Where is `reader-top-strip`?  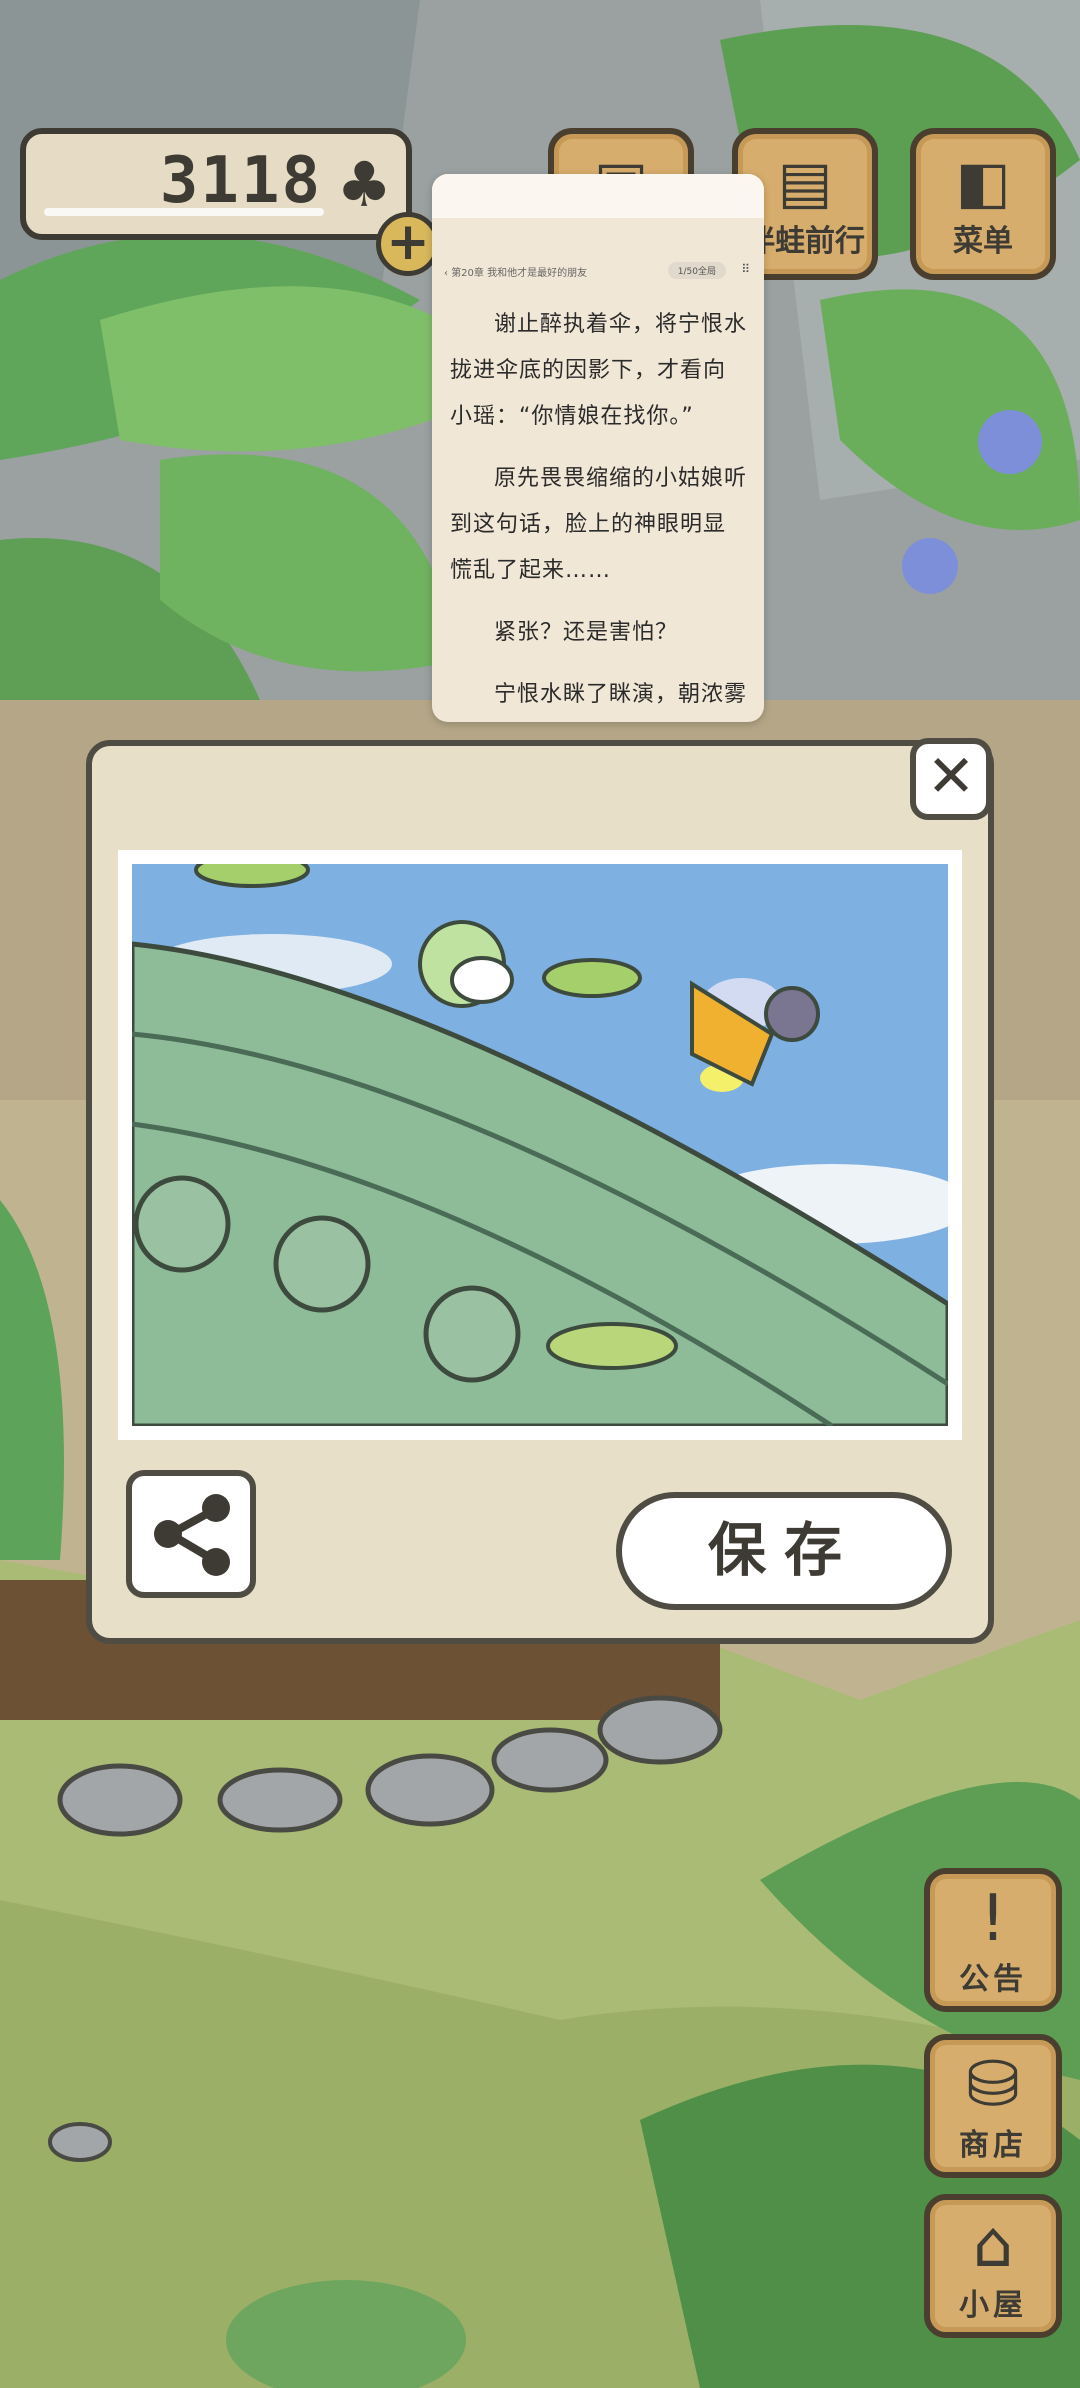 reader-top-strip is located at coordinates (598, 196).